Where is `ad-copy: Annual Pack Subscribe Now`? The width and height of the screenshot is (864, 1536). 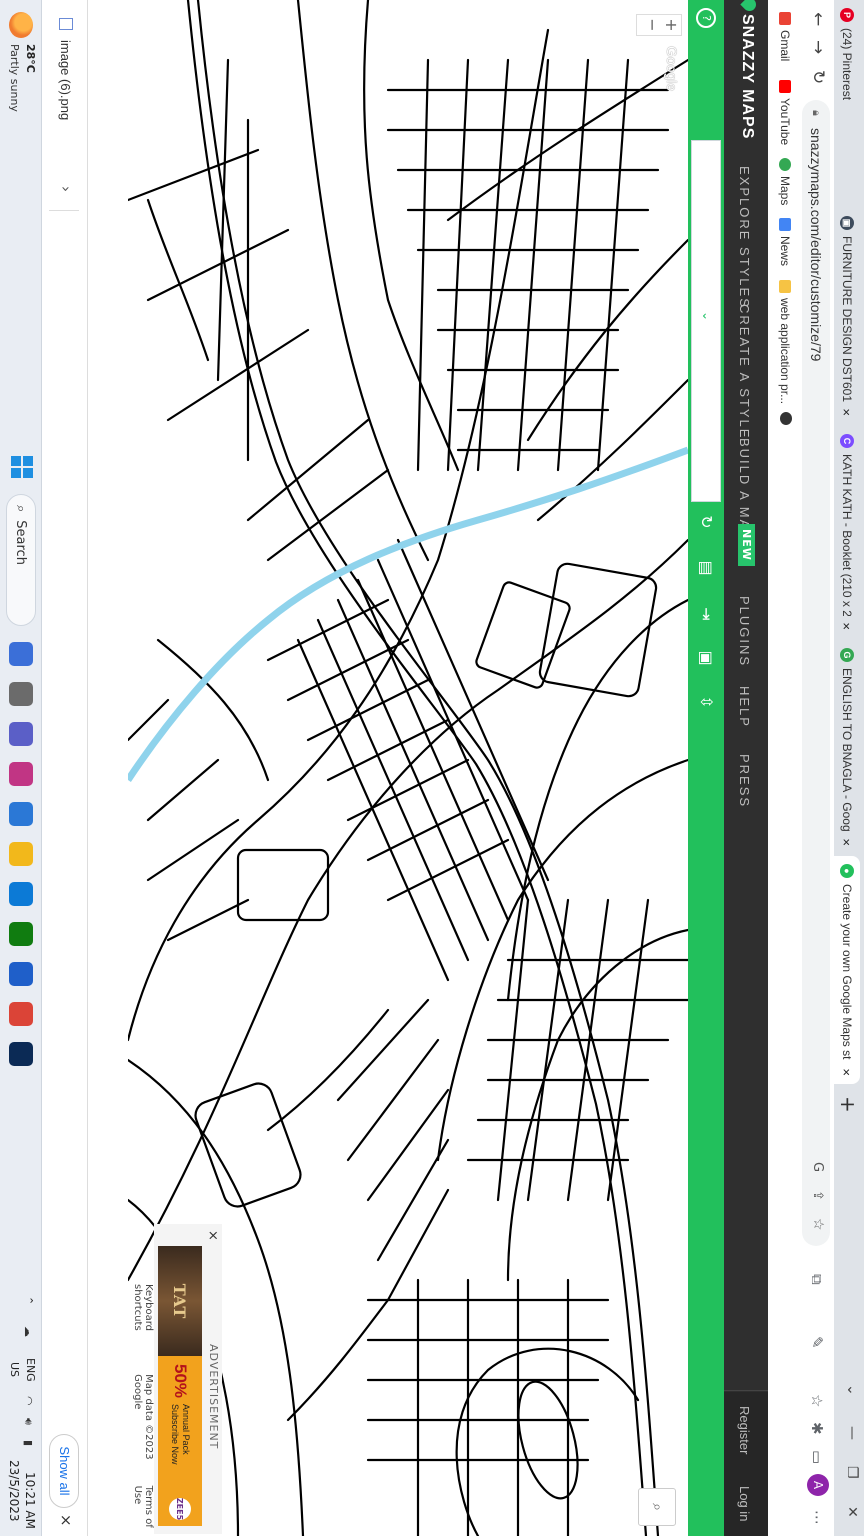 ad-copy: Annual Pack Subscribe Now is located at coordinates (180, 1434).